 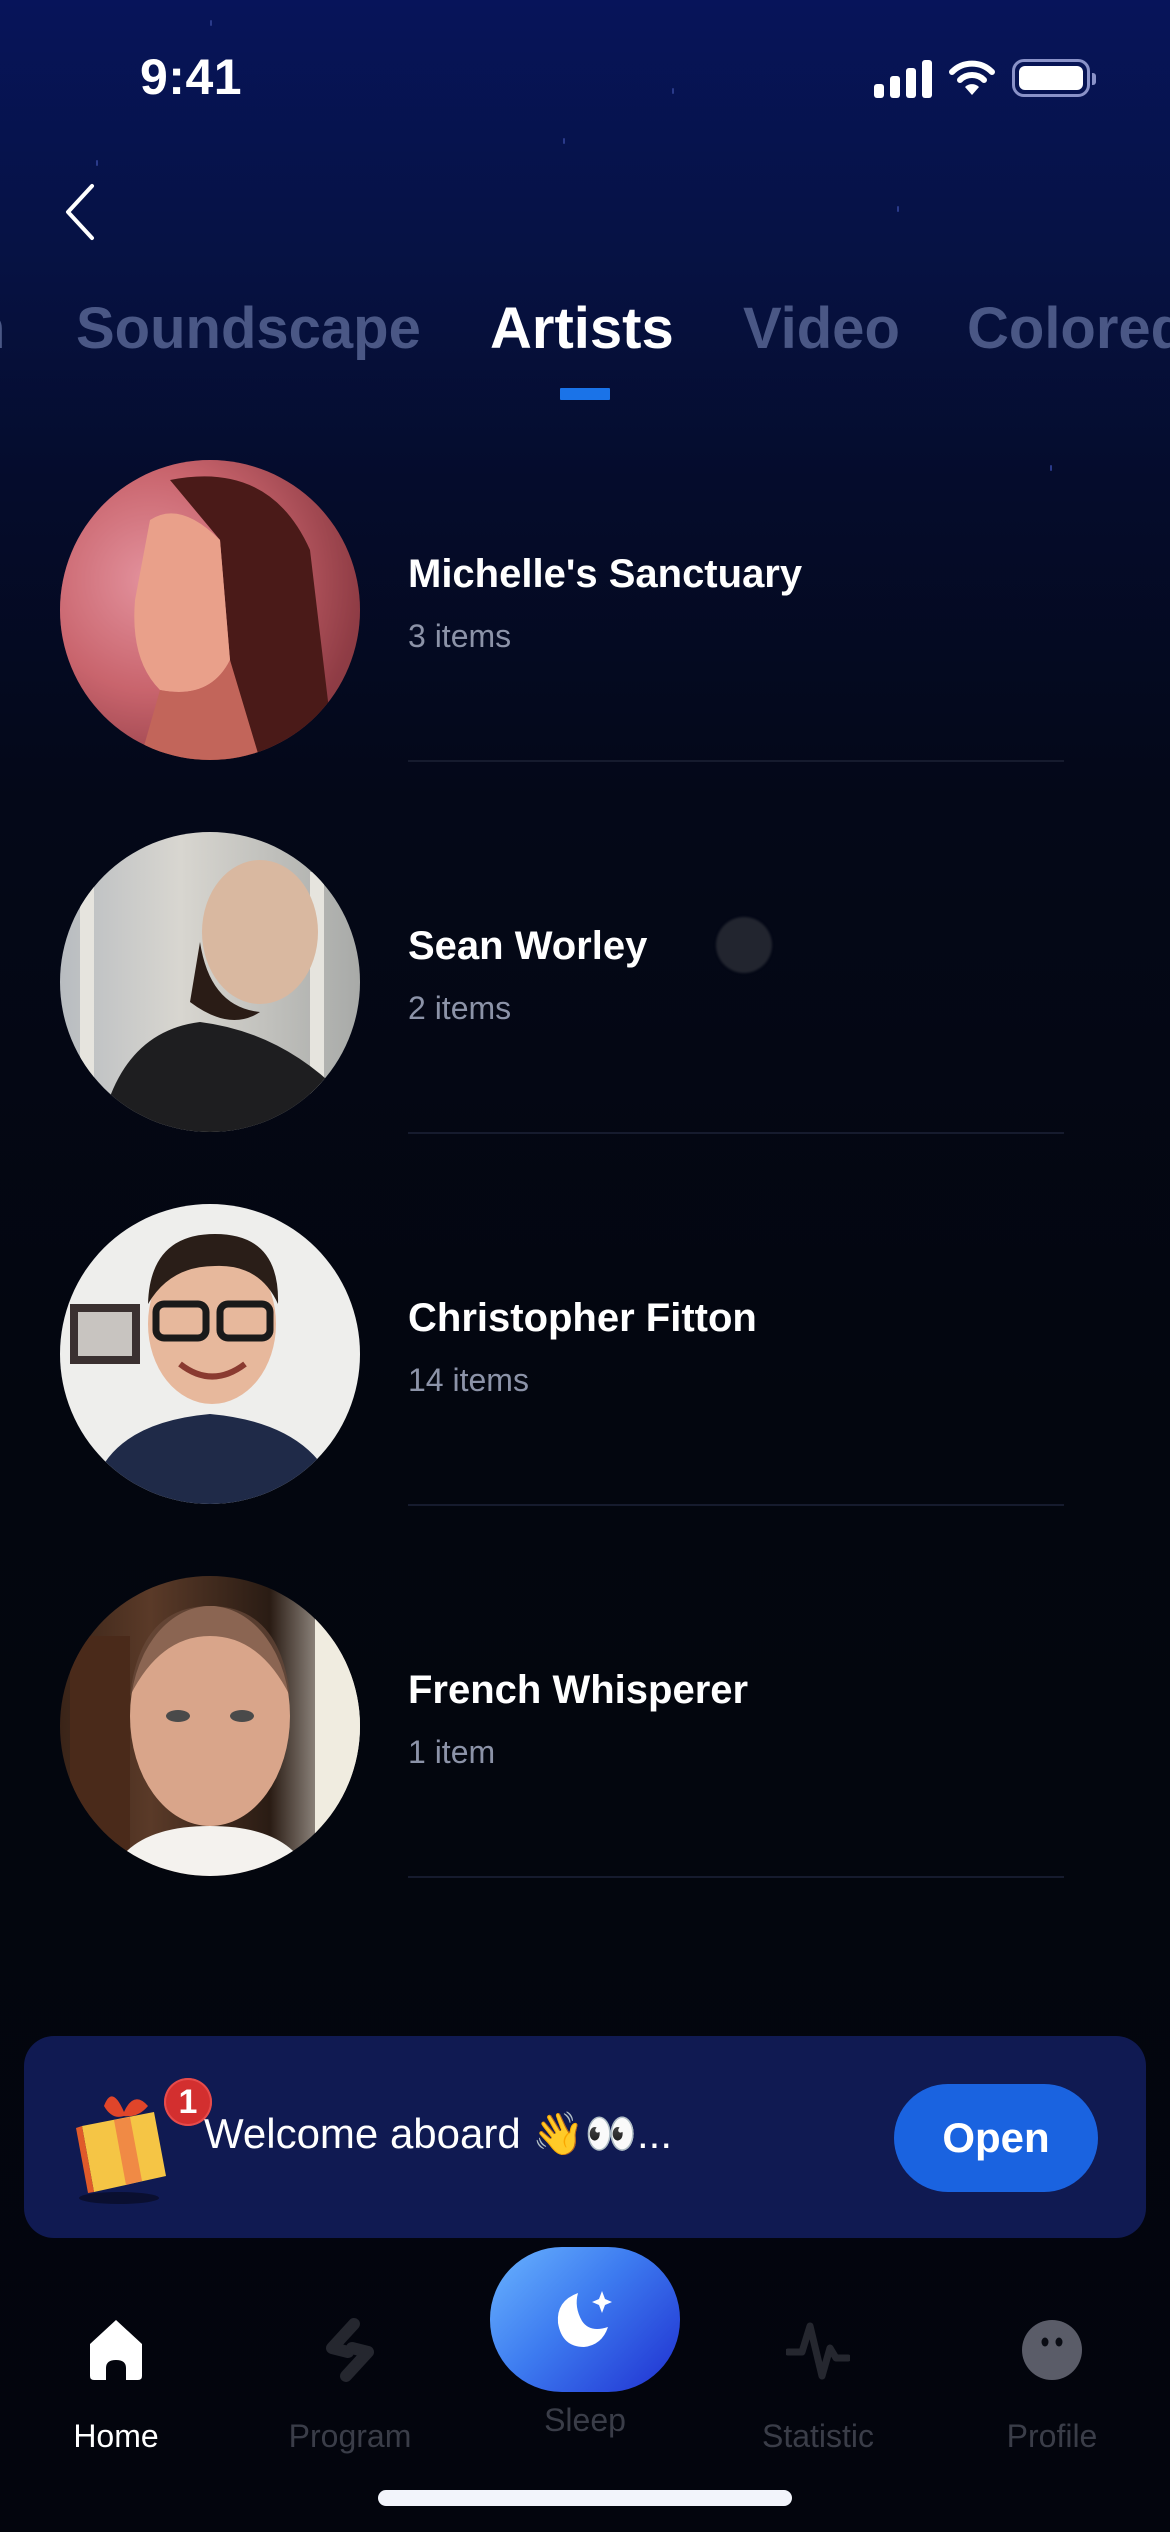 I want to click on nav-sleep, so click(x=585, y=2319).